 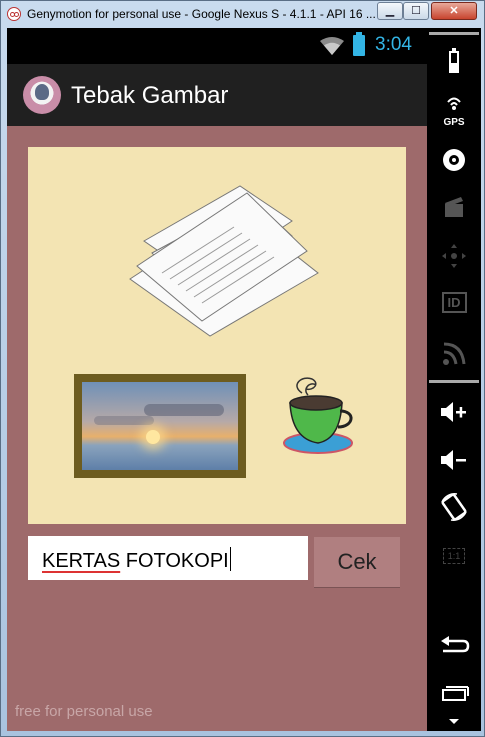 I want to click on id-icon: ID, so click(x=454, y=302).